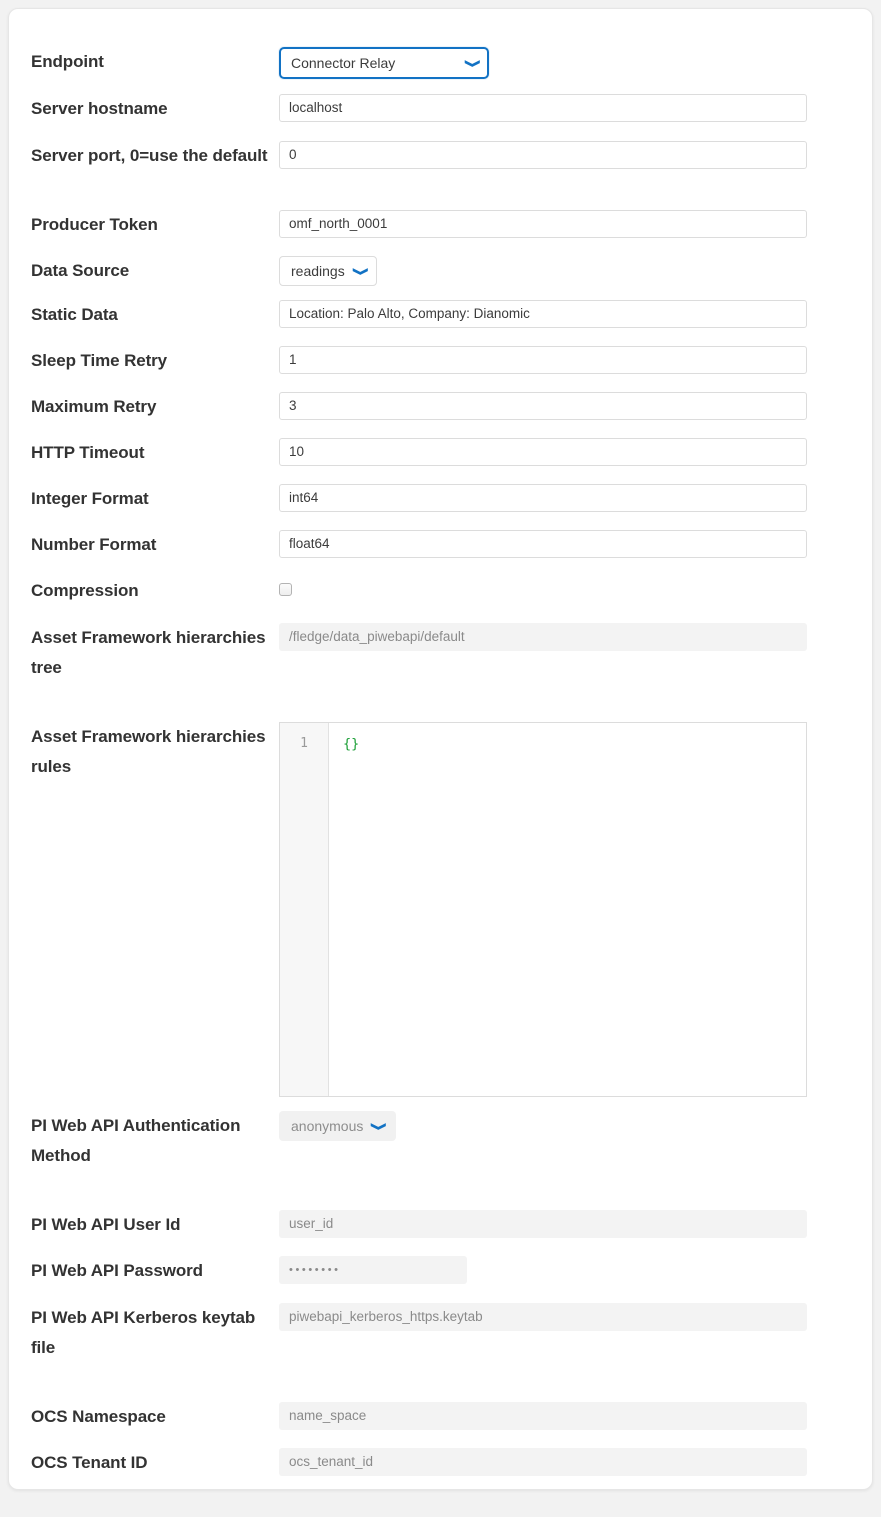 This screenshot has width=881, height=1517. What do you see at coordinates (373, 1270) in the screenshot?
I see `piwebapi-password-input: ••••••••` at bounding box center [373, 1270].